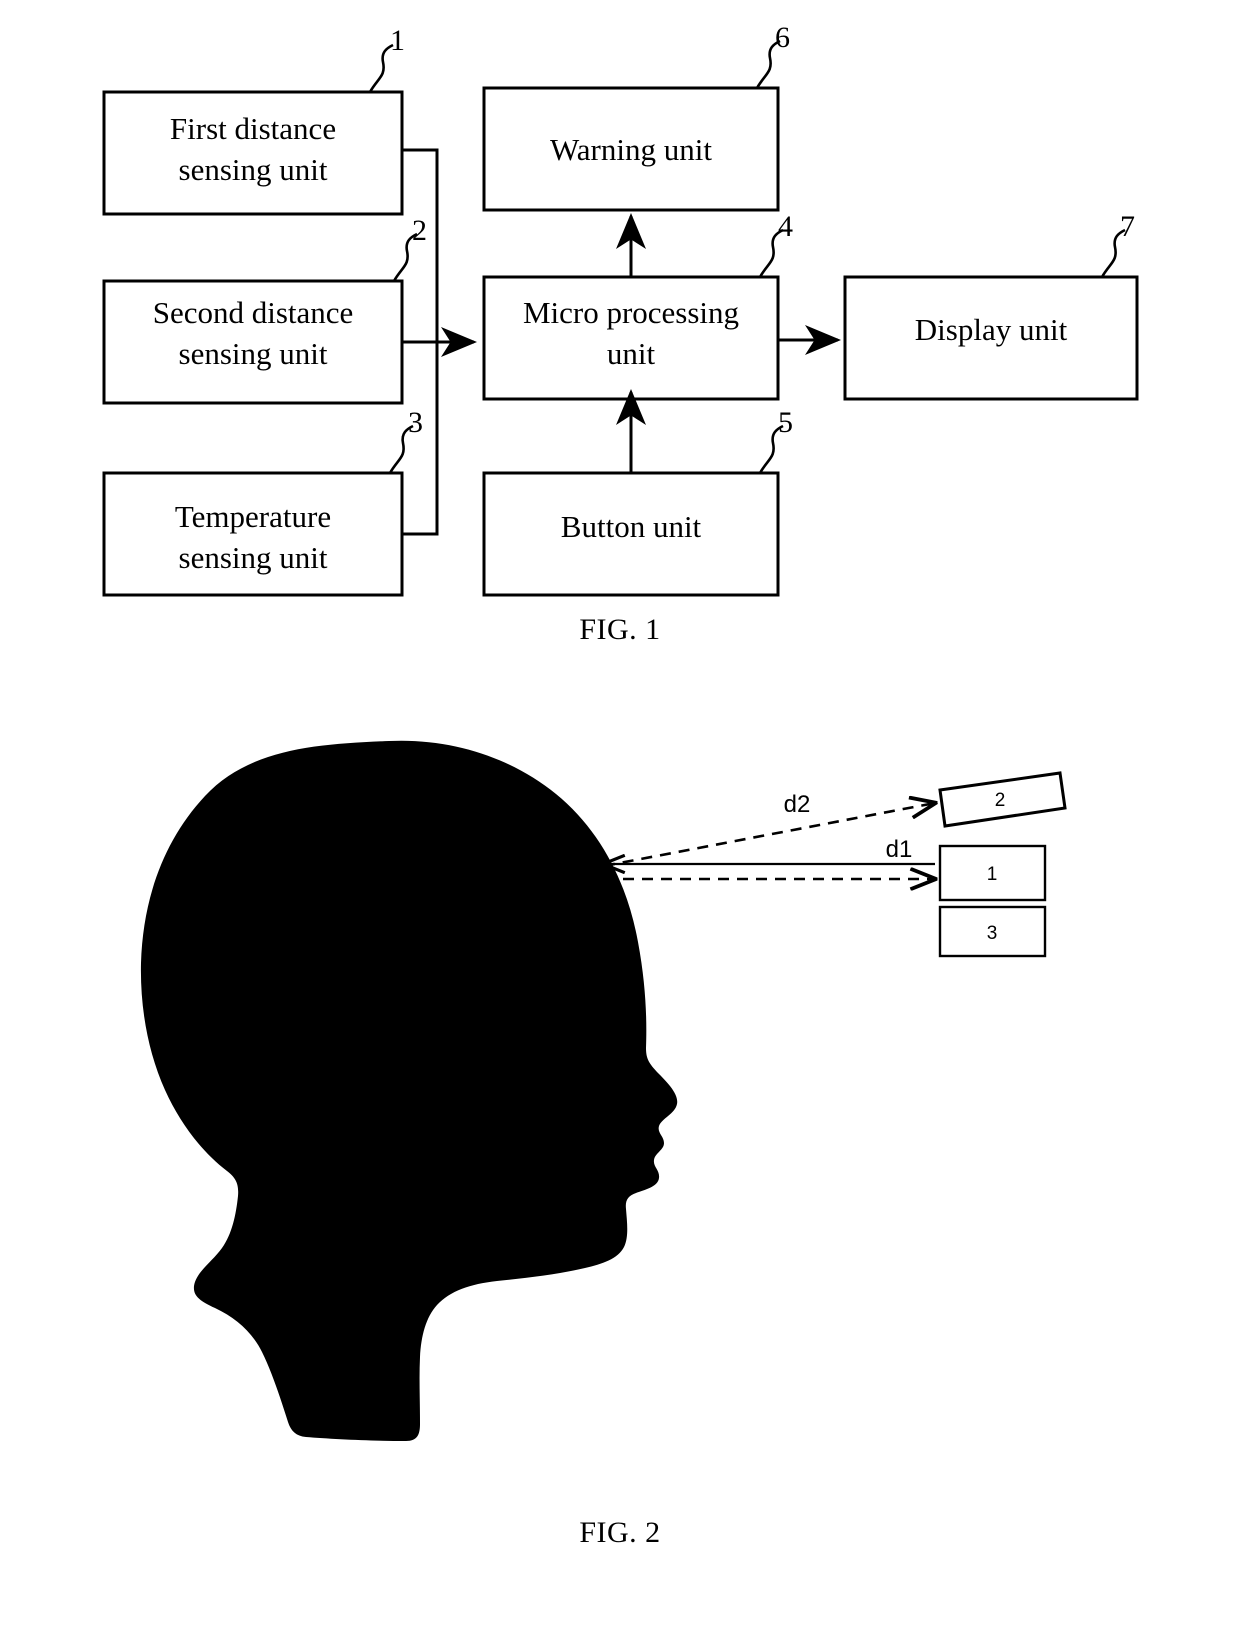 This screenshot has height=1634, width=1240. Describe the element at coordinates (991, 329) in the screenshot. I see `block-label-line1: Display unit` at that location.